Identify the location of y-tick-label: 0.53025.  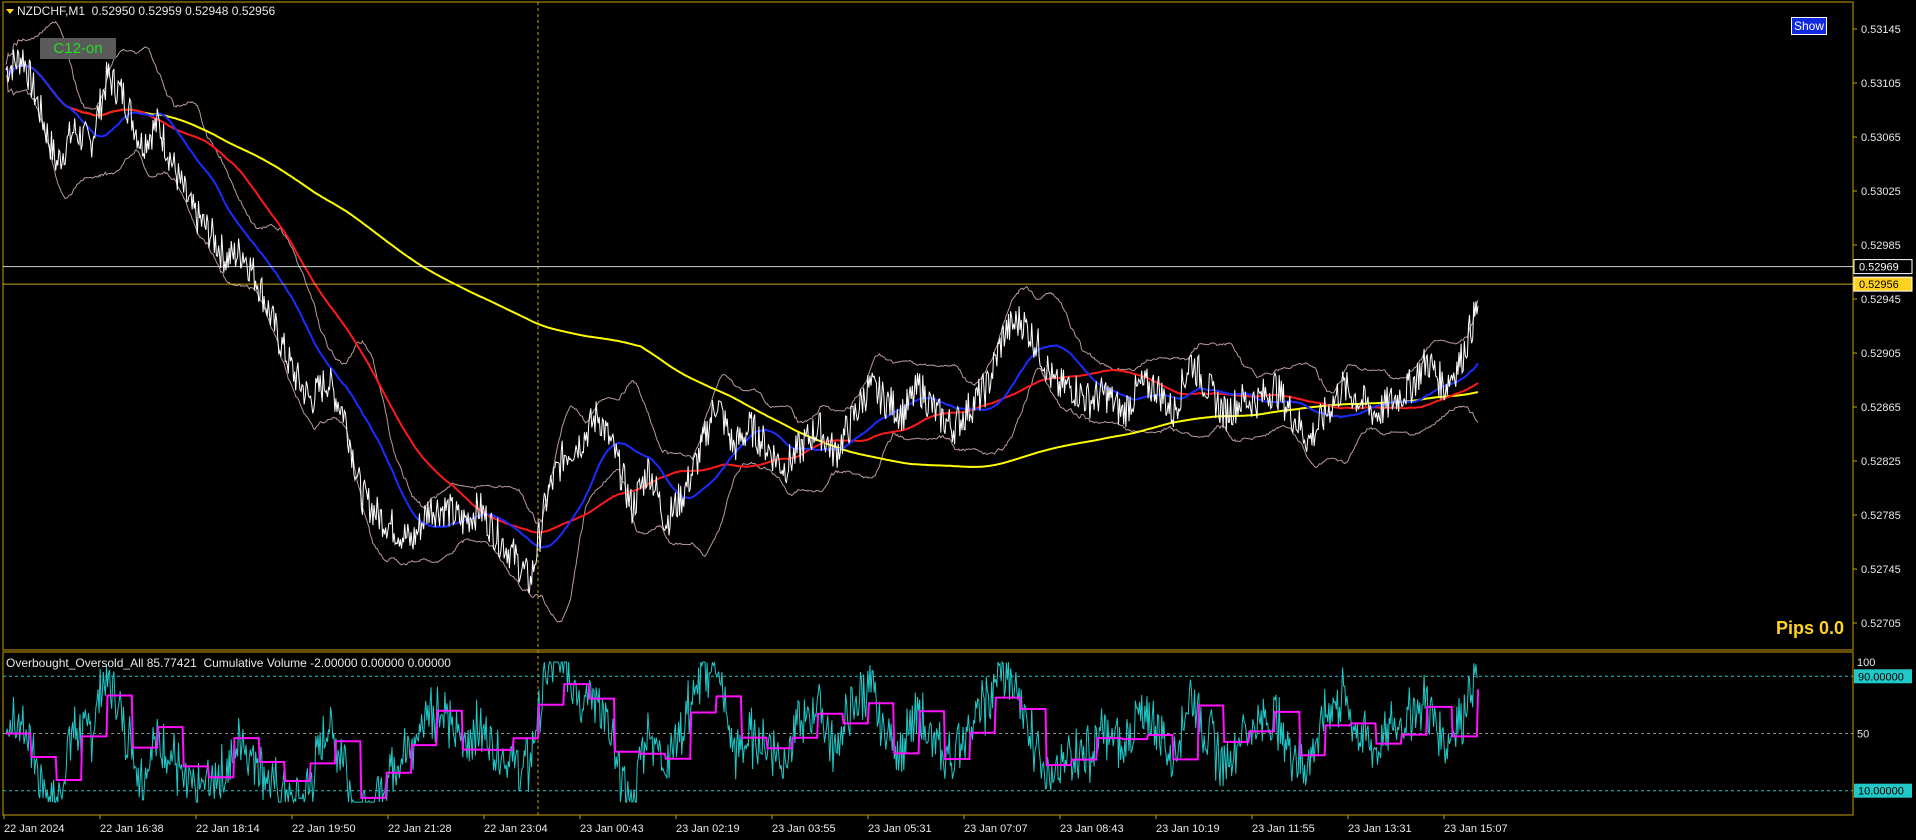
(1881, 192).